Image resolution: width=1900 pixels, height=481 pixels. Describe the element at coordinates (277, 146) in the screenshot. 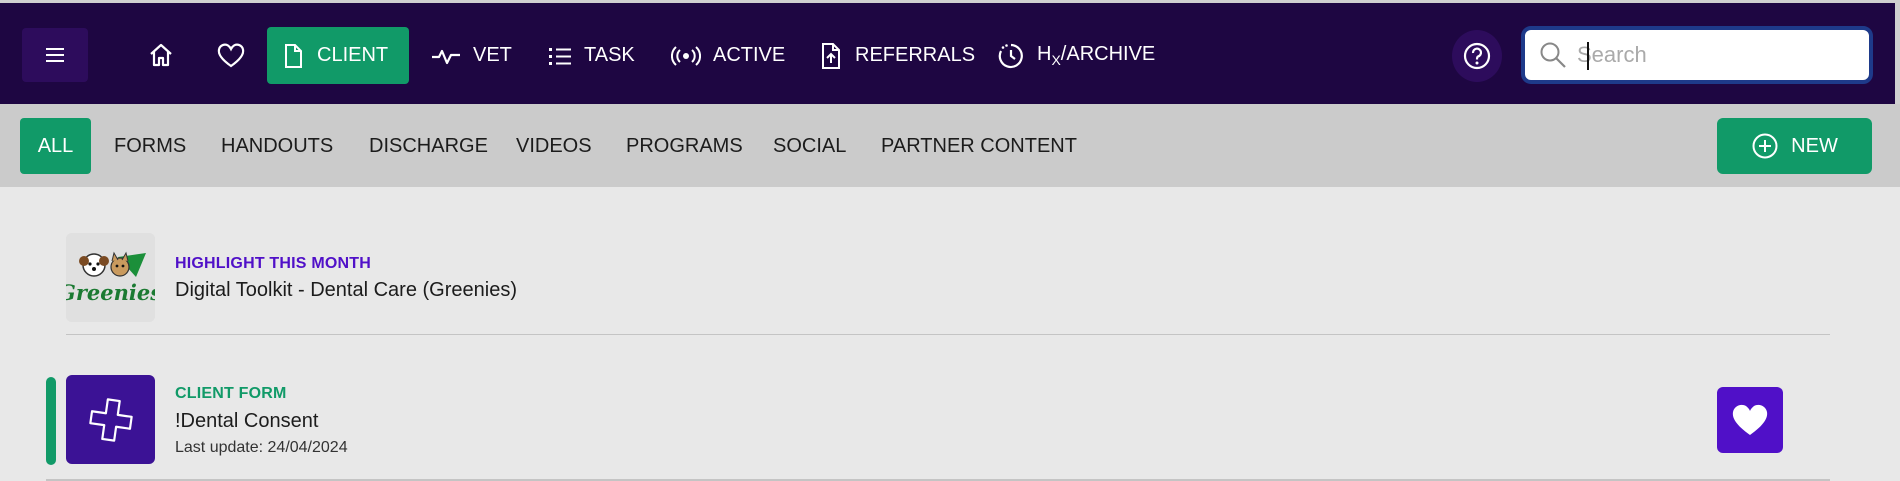

I see `filter-handouts: HANDOUTS` at that location.